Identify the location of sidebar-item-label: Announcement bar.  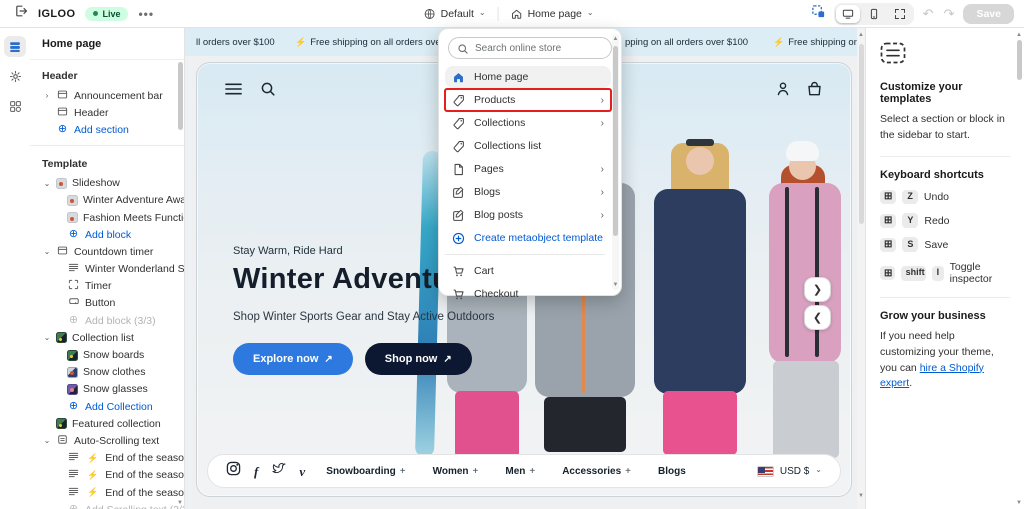
(118, 95).